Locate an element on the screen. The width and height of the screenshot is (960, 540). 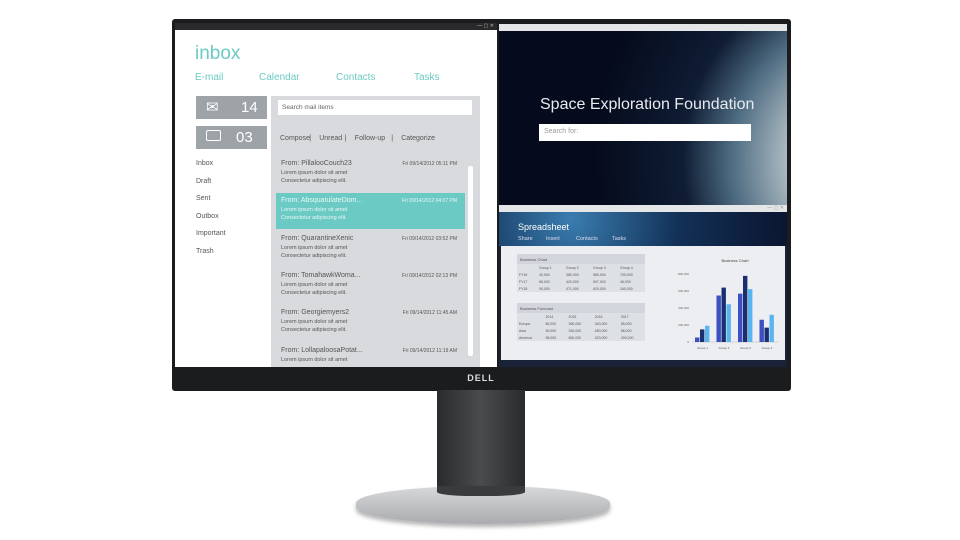
table-cell: Asia is located at coordinates (530, 330).